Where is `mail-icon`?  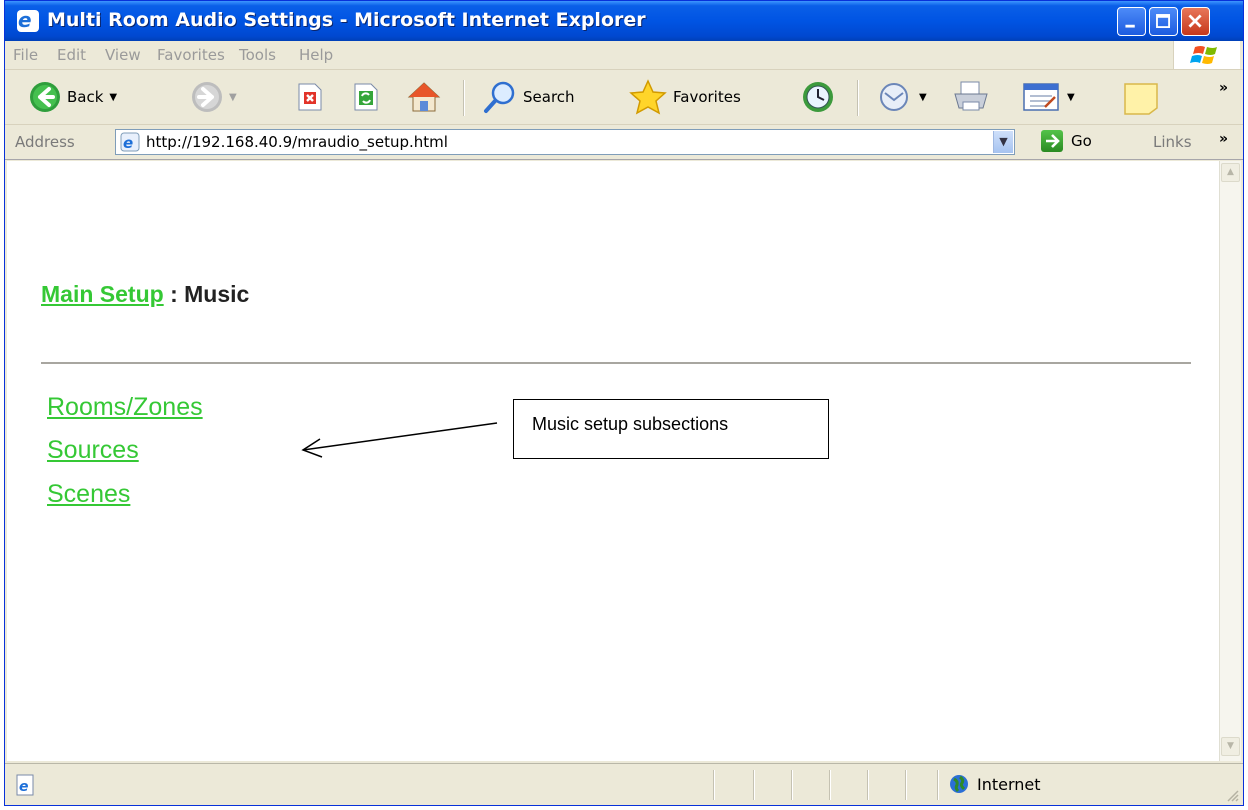 mail-icon is located at coordinates (894, 97).